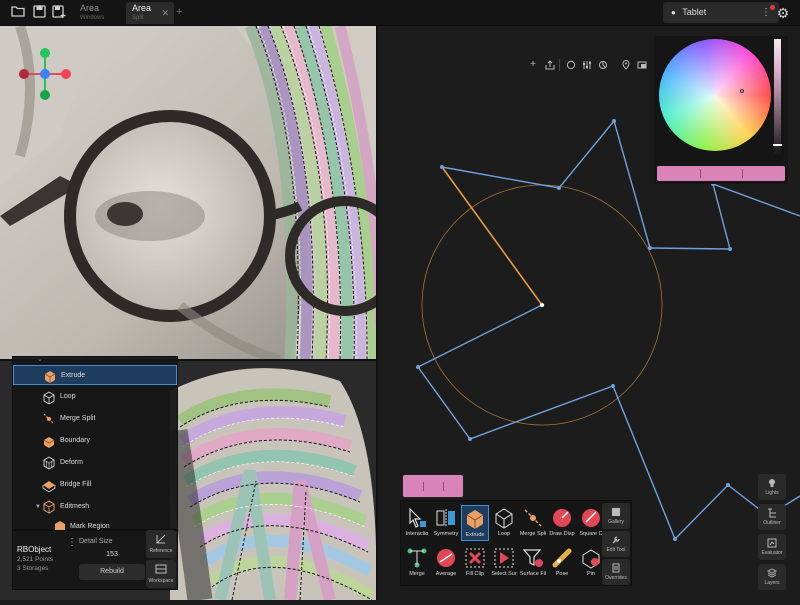 The width and height of the screenshot is (800, 605). I want to click on edit-tool-button: Edit Tool, so click(616, 544).